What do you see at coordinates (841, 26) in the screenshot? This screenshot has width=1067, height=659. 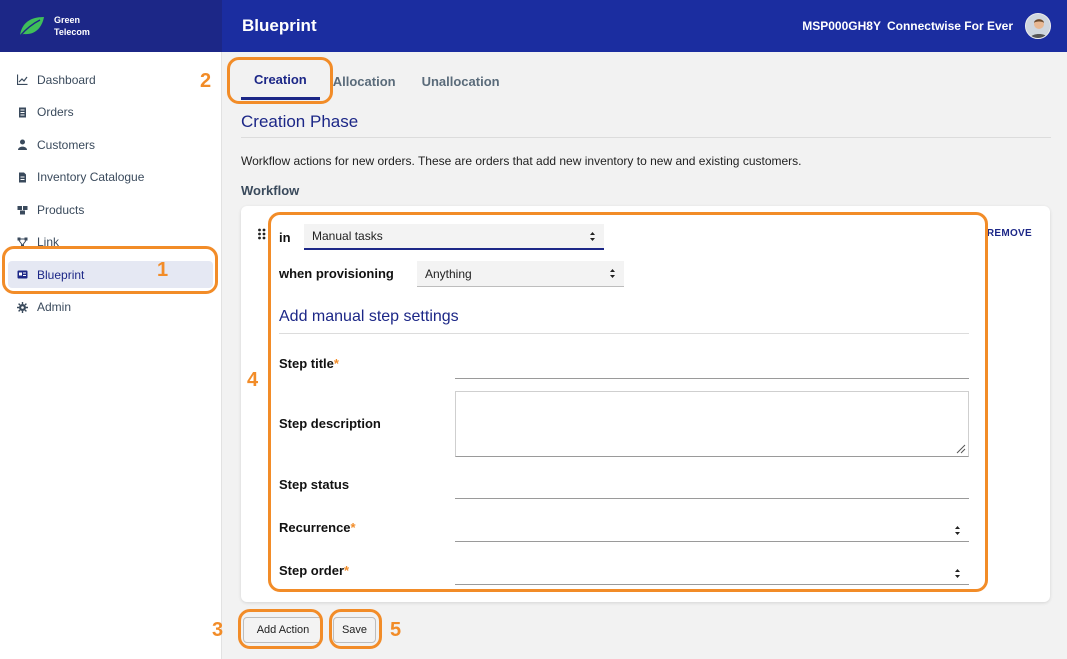 I see `account-id: MSP000GH8Y` at bounding box center [841, 26].